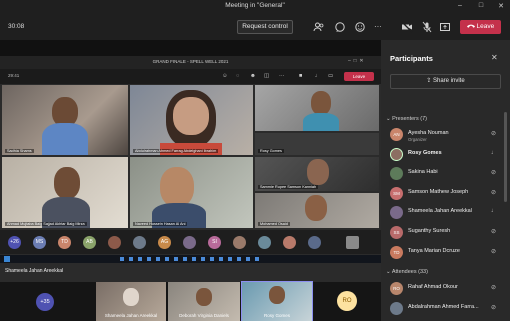  Describe the element at coordinates (7, 259) in the screenshot. I see `start-icon` at that location.